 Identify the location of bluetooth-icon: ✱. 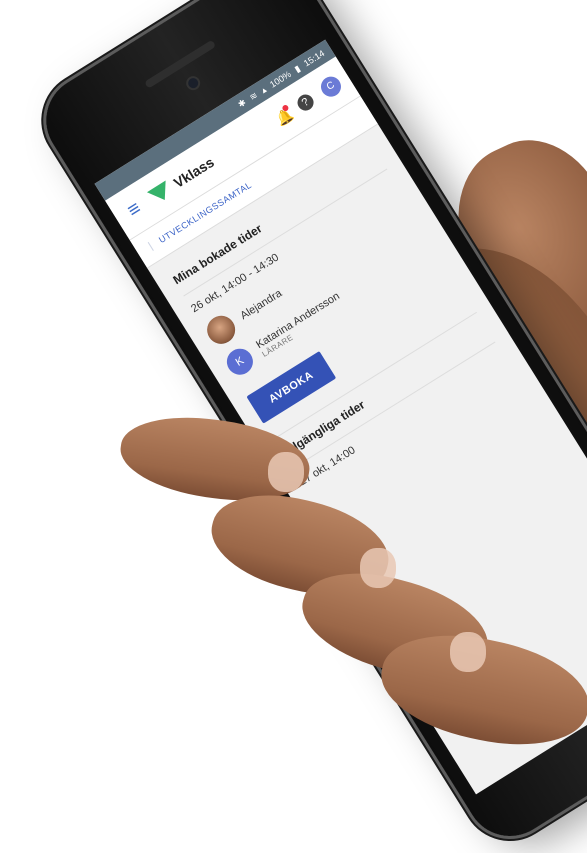
(241, 103).